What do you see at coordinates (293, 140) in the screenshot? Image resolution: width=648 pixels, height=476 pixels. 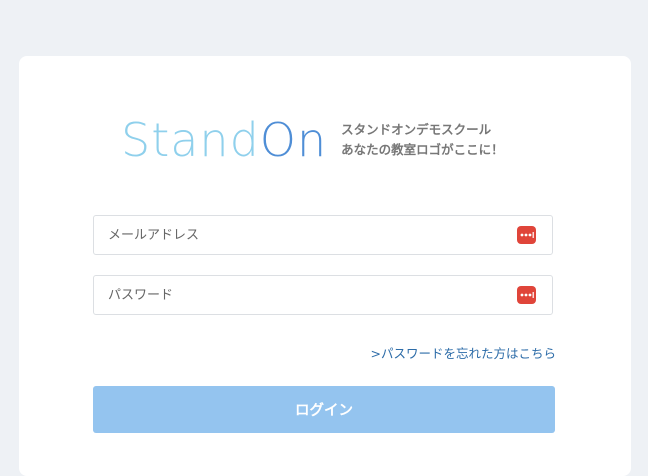 I see `logo-text-on: On` at bounding box center [293, 140].